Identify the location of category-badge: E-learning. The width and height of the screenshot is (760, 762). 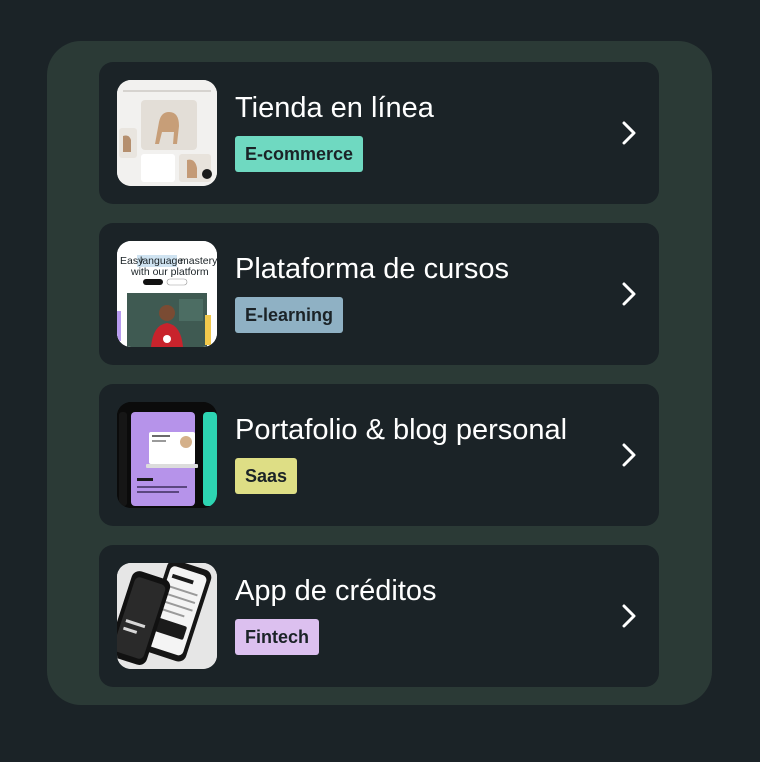
(289, 315).